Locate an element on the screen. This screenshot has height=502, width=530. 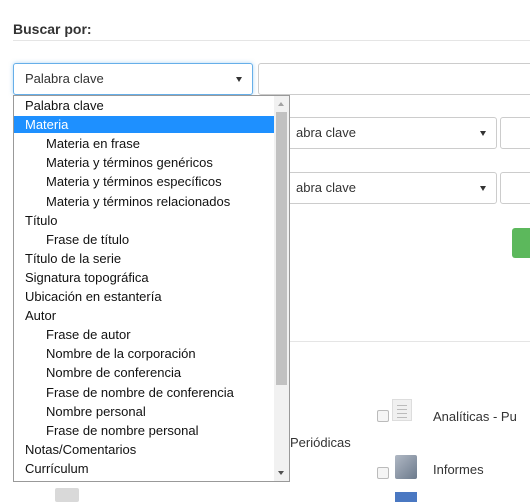
dropdown-option: Nombre de la corporación is located at coordinates (145, 353).